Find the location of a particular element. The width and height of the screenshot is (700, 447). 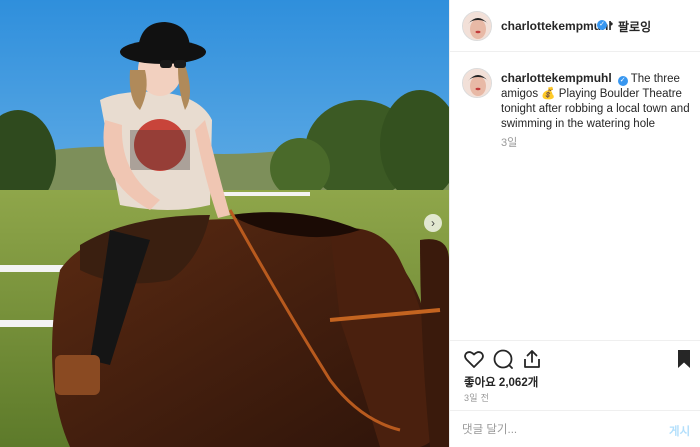

caption-timestamp: 3일 is located at coordinates (509, 143).